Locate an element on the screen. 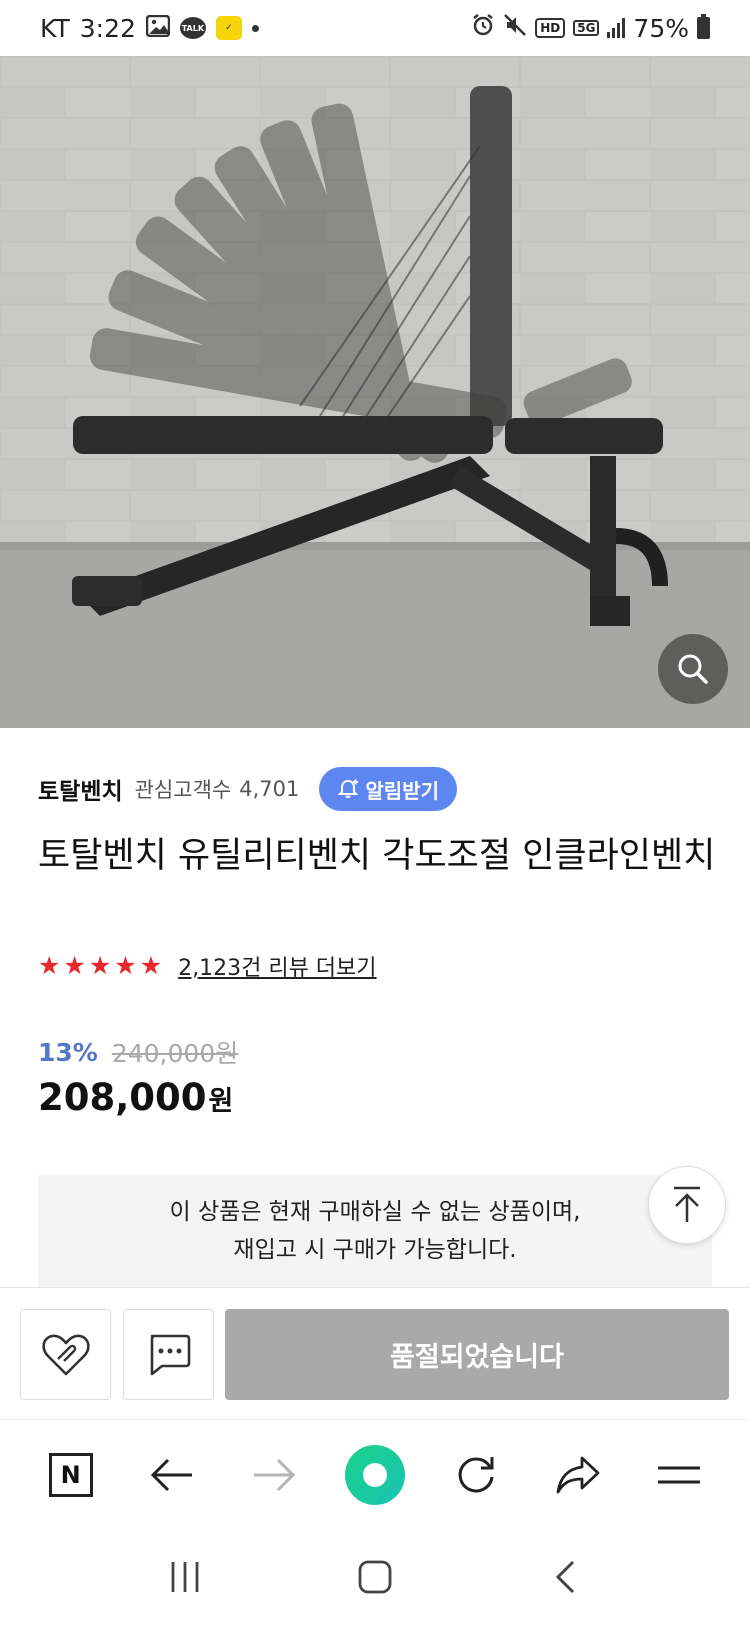 This screenshot has height=1625, width=750. brand-name: 토탈벤치 is located at coordinates (80, 789).